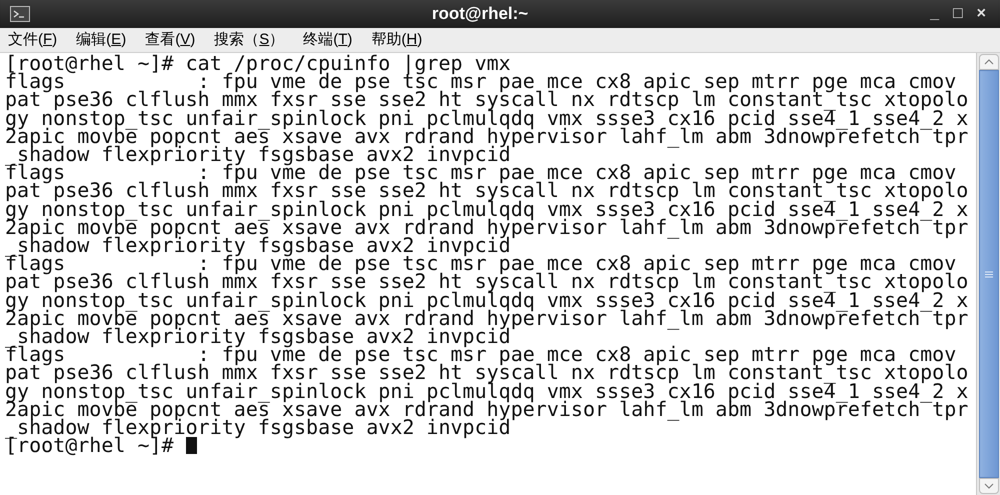 The image size is (1000, 495). Describe the element at coordinates (249, 40) in the screenshot. I see `menu-item: 搜索（S）` at that location.